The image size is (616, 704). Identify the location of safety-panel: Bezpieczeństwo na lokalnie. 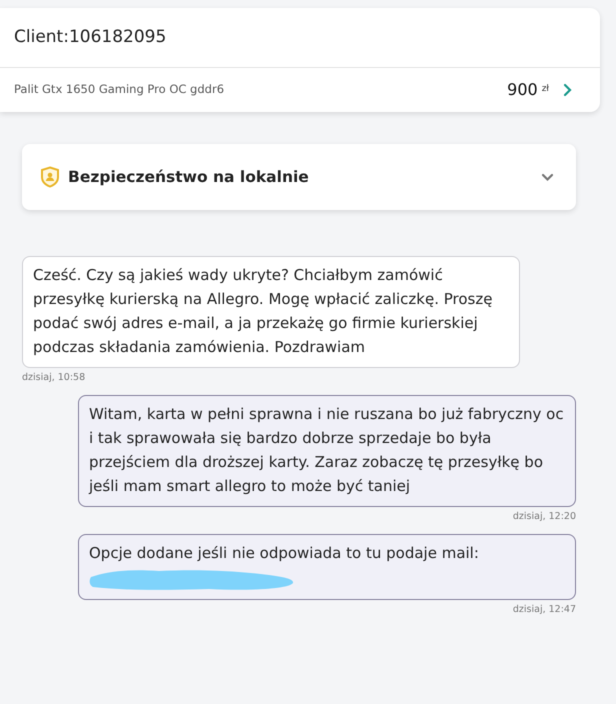
(299, 177).